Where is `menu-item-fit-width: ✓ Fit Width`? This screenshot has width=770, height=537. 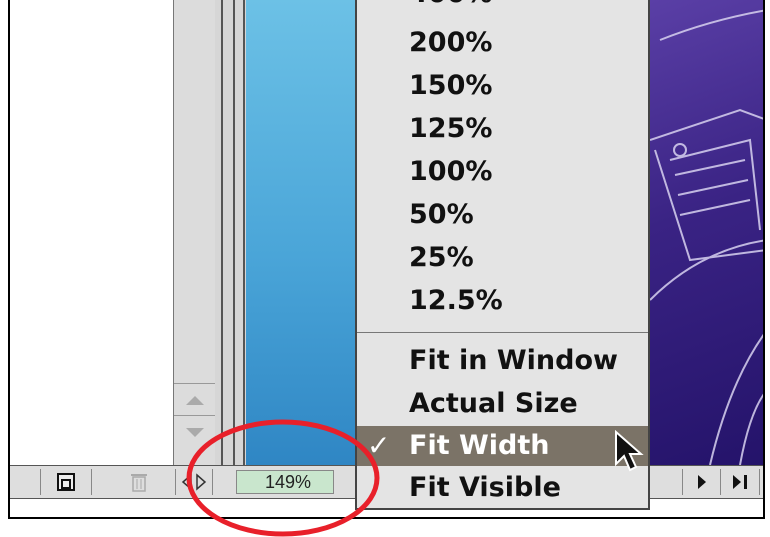 menu-item-fit-width: ✓ Fit Width is located at coordinates (502, 446).